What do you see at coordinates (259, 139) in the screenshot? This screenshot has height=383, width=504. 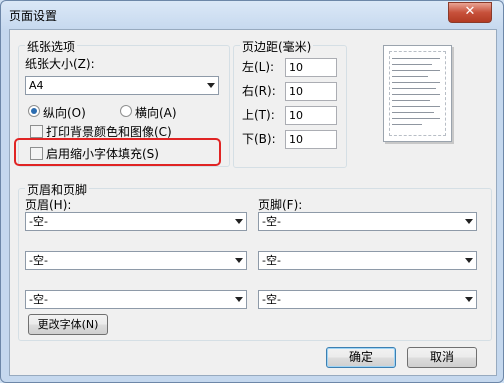 I see `margin-bottom-label: 下(B):` at bounding box center [259, 139].